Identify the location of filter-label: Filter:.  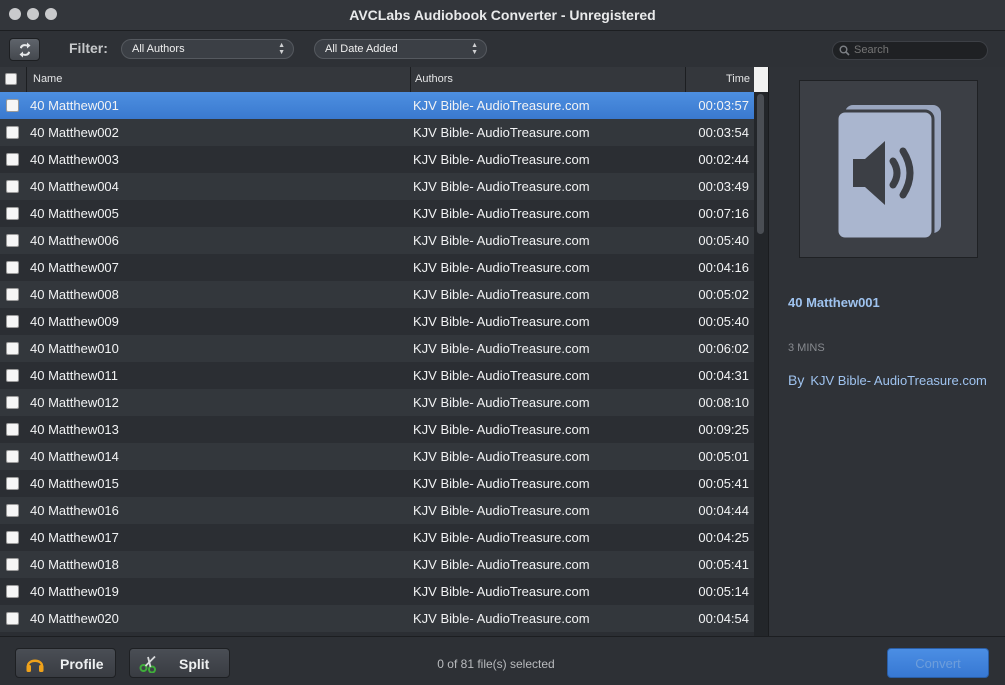
(88, 48).